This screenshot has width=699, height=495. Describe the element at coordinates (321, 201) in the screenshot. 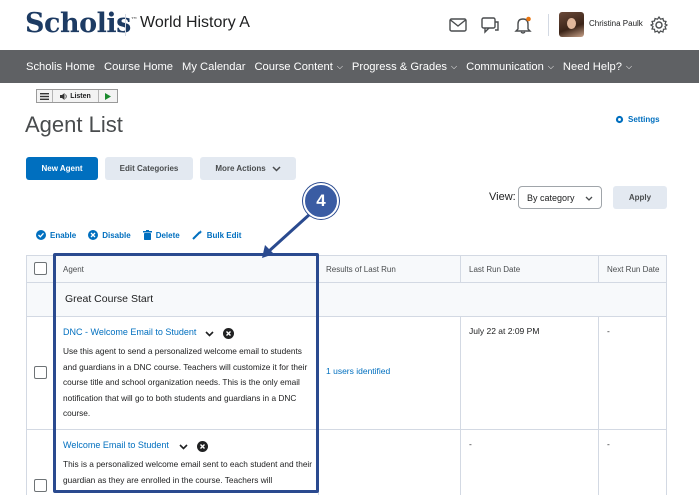

I see `callout-number-badge: 4` at that location.